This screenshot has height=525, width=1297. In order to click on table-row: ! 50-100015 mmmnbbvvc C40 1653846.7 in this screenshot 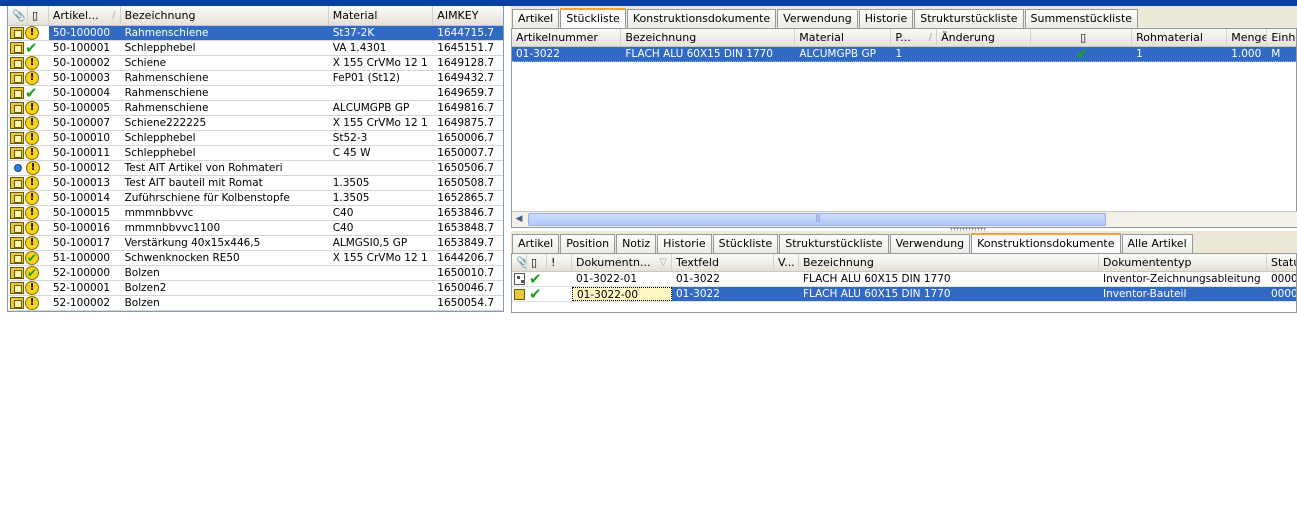, I will do `click(255, 213)`.